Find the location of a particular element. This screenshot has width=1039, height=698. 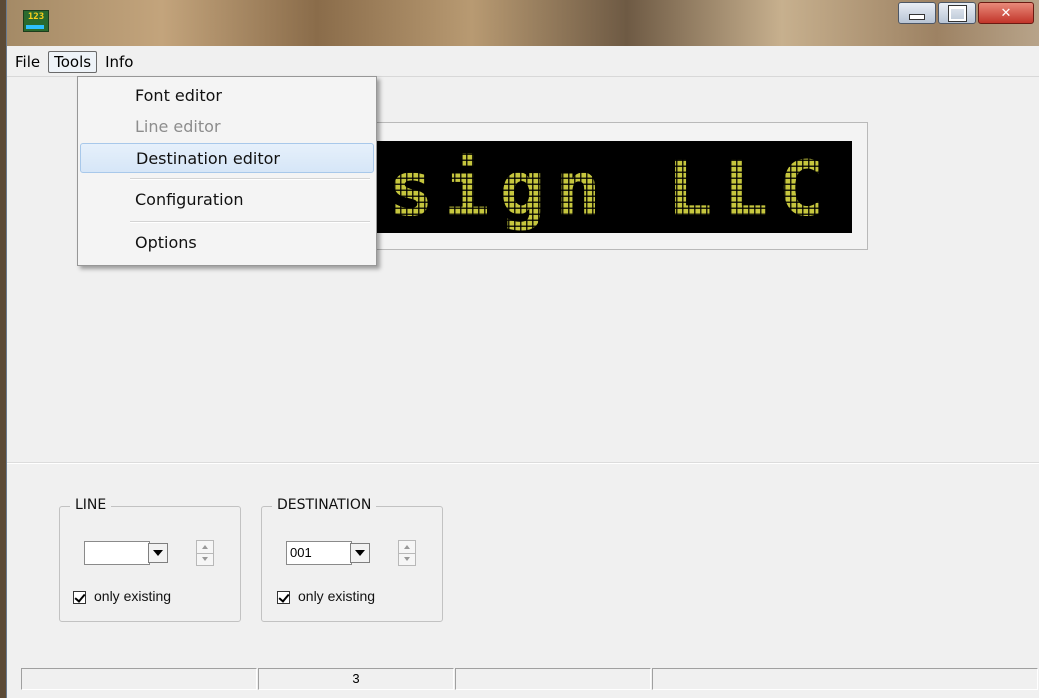

line-group: LINE only existing is located at coordinates (150, 559).